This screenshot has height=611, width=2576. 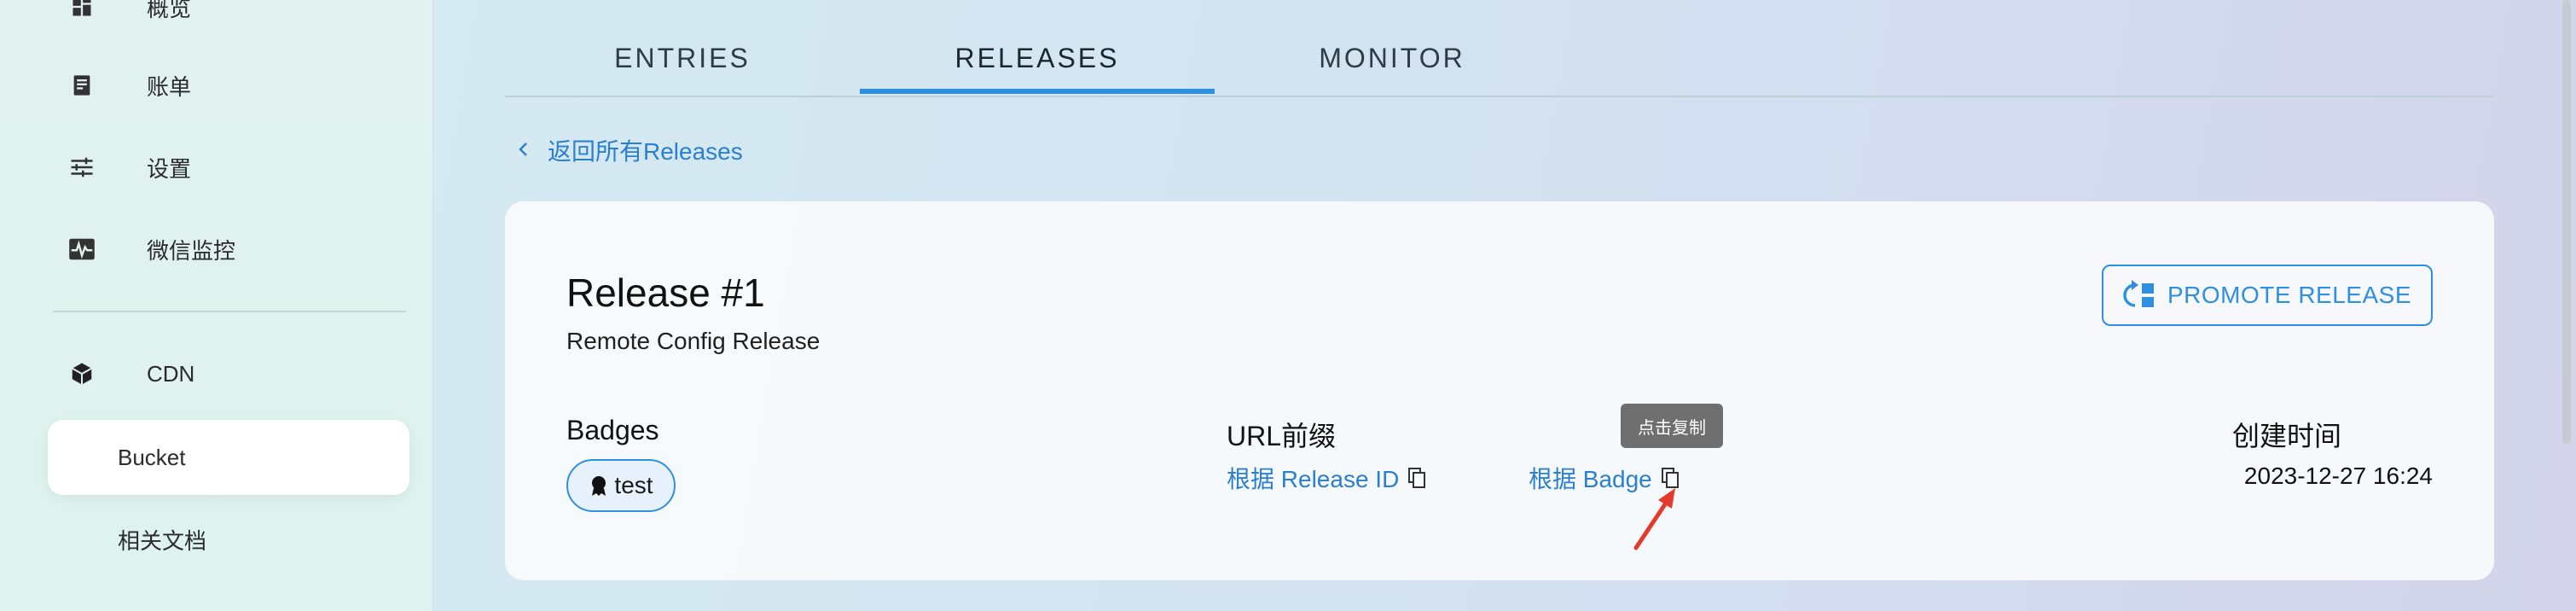 I want to click on promote-release-label: PROMOTE RELEASE, so click(x=2289, y=295).